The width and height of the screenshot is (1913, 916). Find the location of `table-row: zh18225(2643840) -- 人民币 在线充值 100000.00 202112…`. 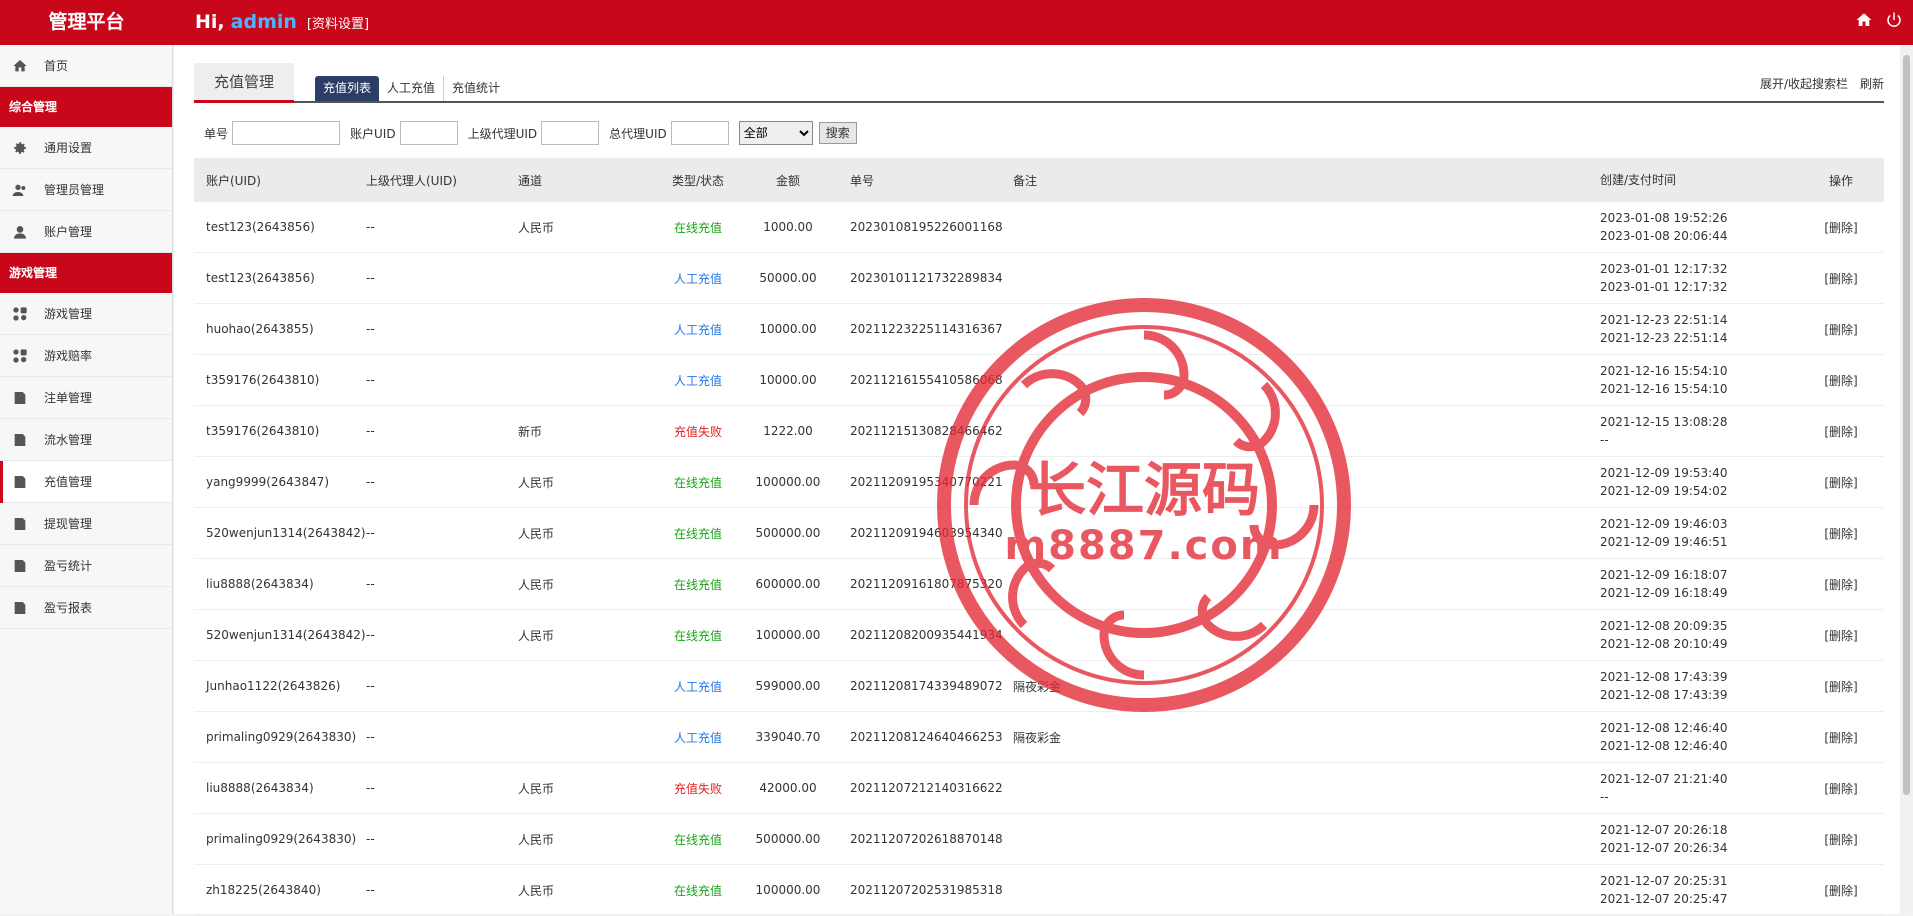

table-row: zh18225(2643840) -- 人民币 在线充值 100000.00 202112… is located at coordinates (1039, 890).